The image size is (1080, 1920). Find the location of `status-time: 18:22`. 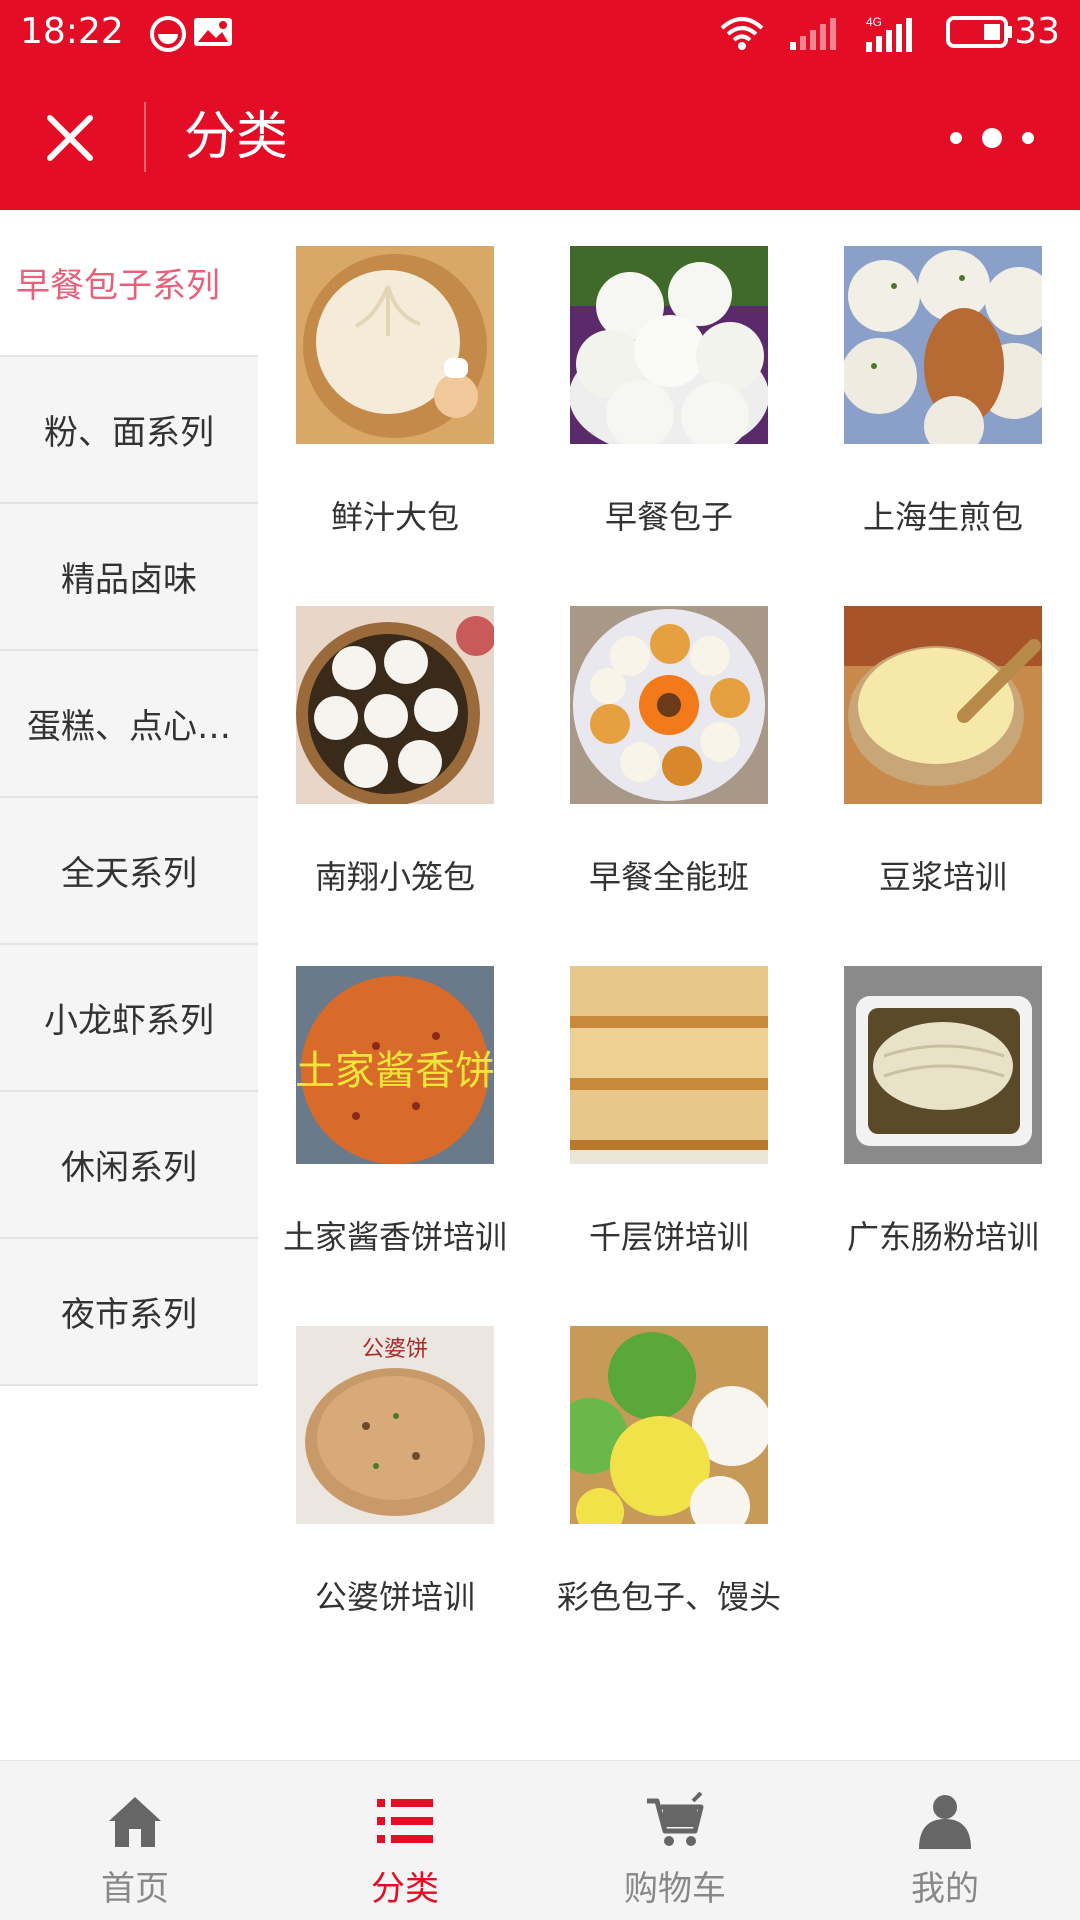

status-time: 18:22 is located at coordinates (72, 31).